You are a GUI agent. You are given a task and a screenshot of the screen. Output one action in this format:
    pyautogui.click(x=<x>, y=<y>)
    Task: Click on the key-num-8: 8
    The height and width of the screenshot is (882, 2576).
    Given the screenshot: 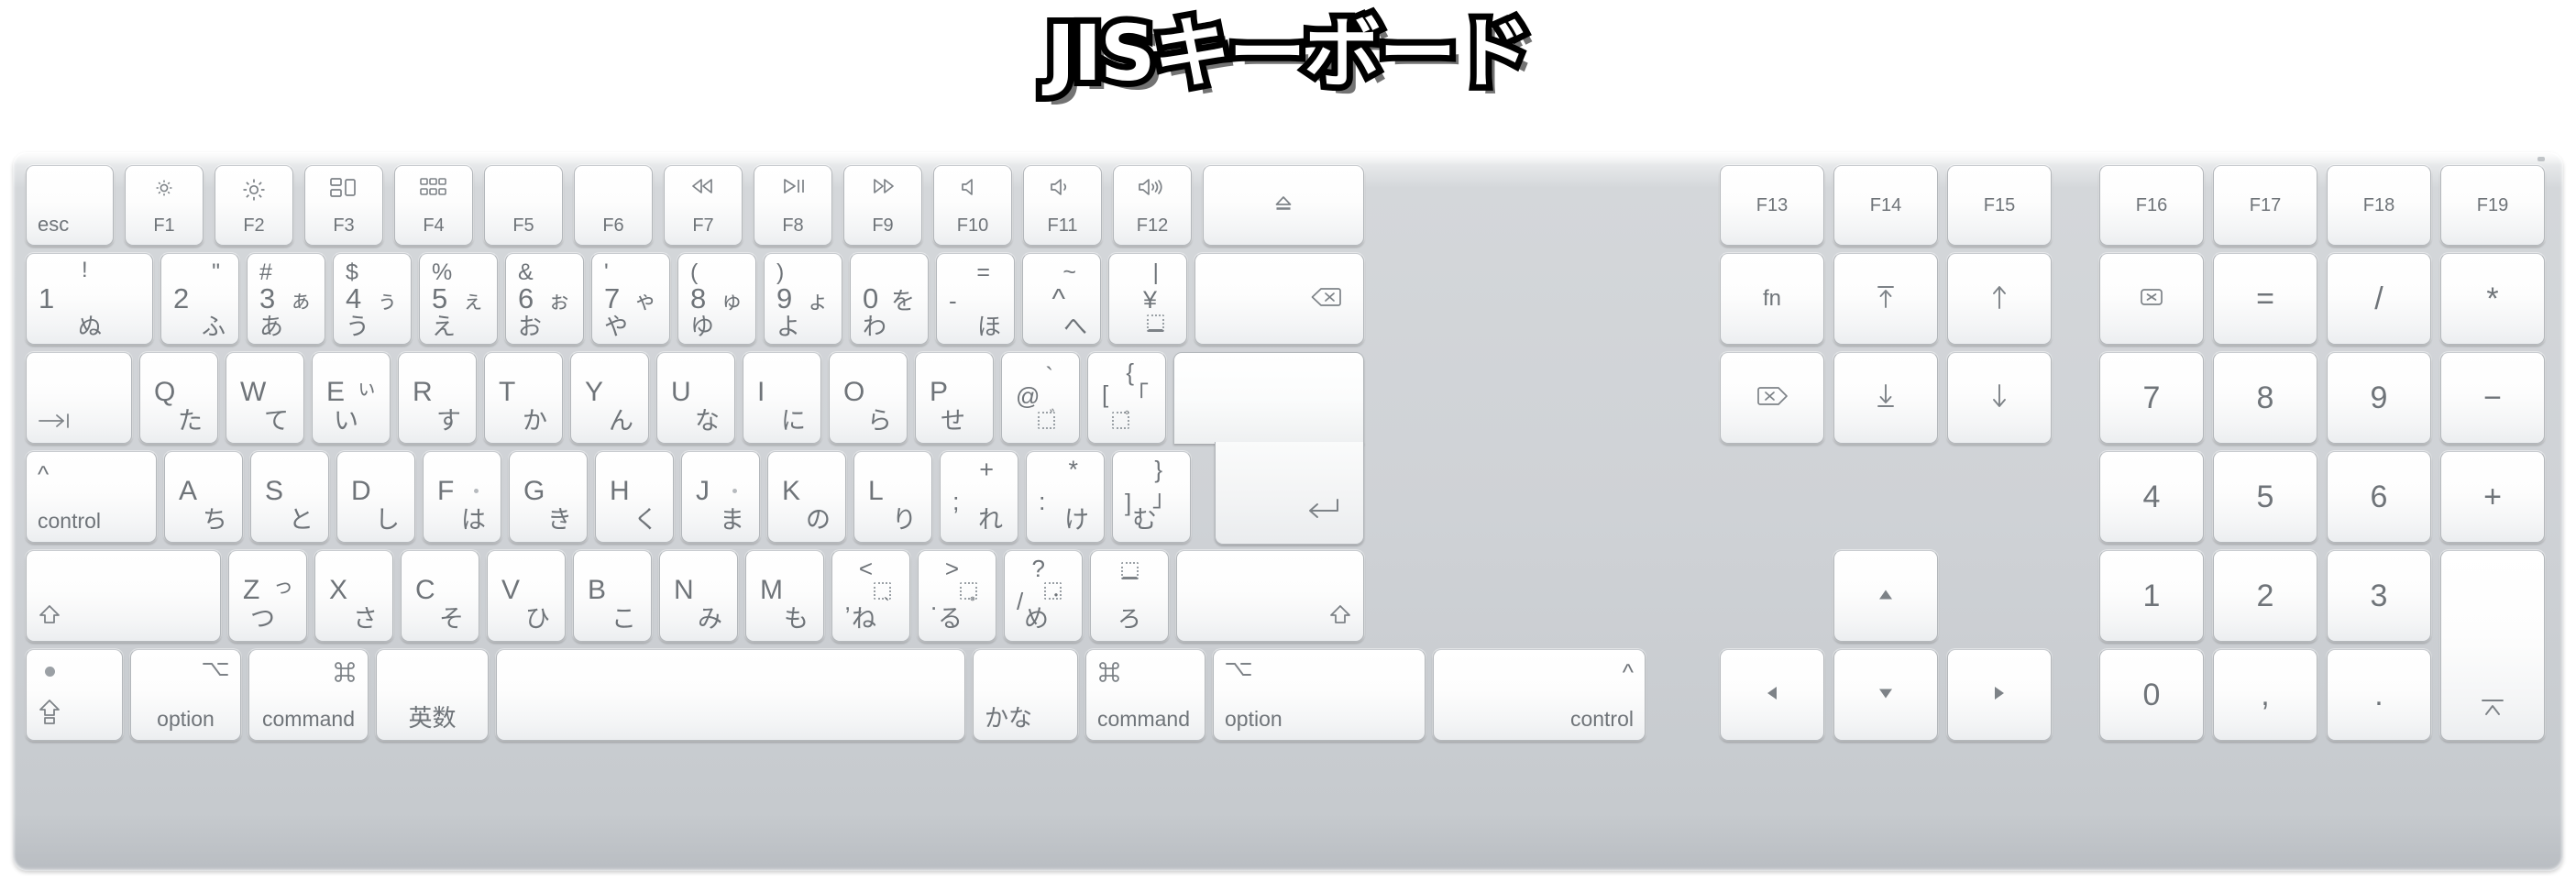 What is the action you would take?
    pyautogui.click(x=2265, y=398)
    